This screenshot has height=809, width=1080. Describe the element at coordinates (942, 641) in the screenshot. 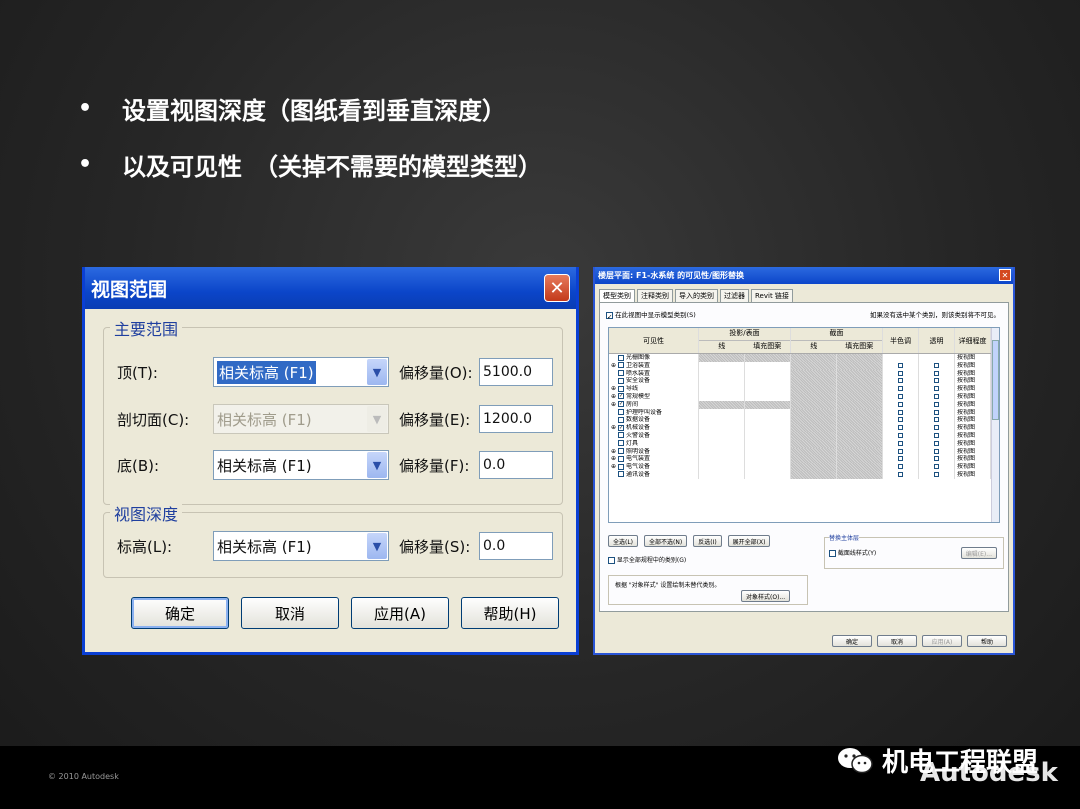

I see `apply-button: 应用(A)` at that location.